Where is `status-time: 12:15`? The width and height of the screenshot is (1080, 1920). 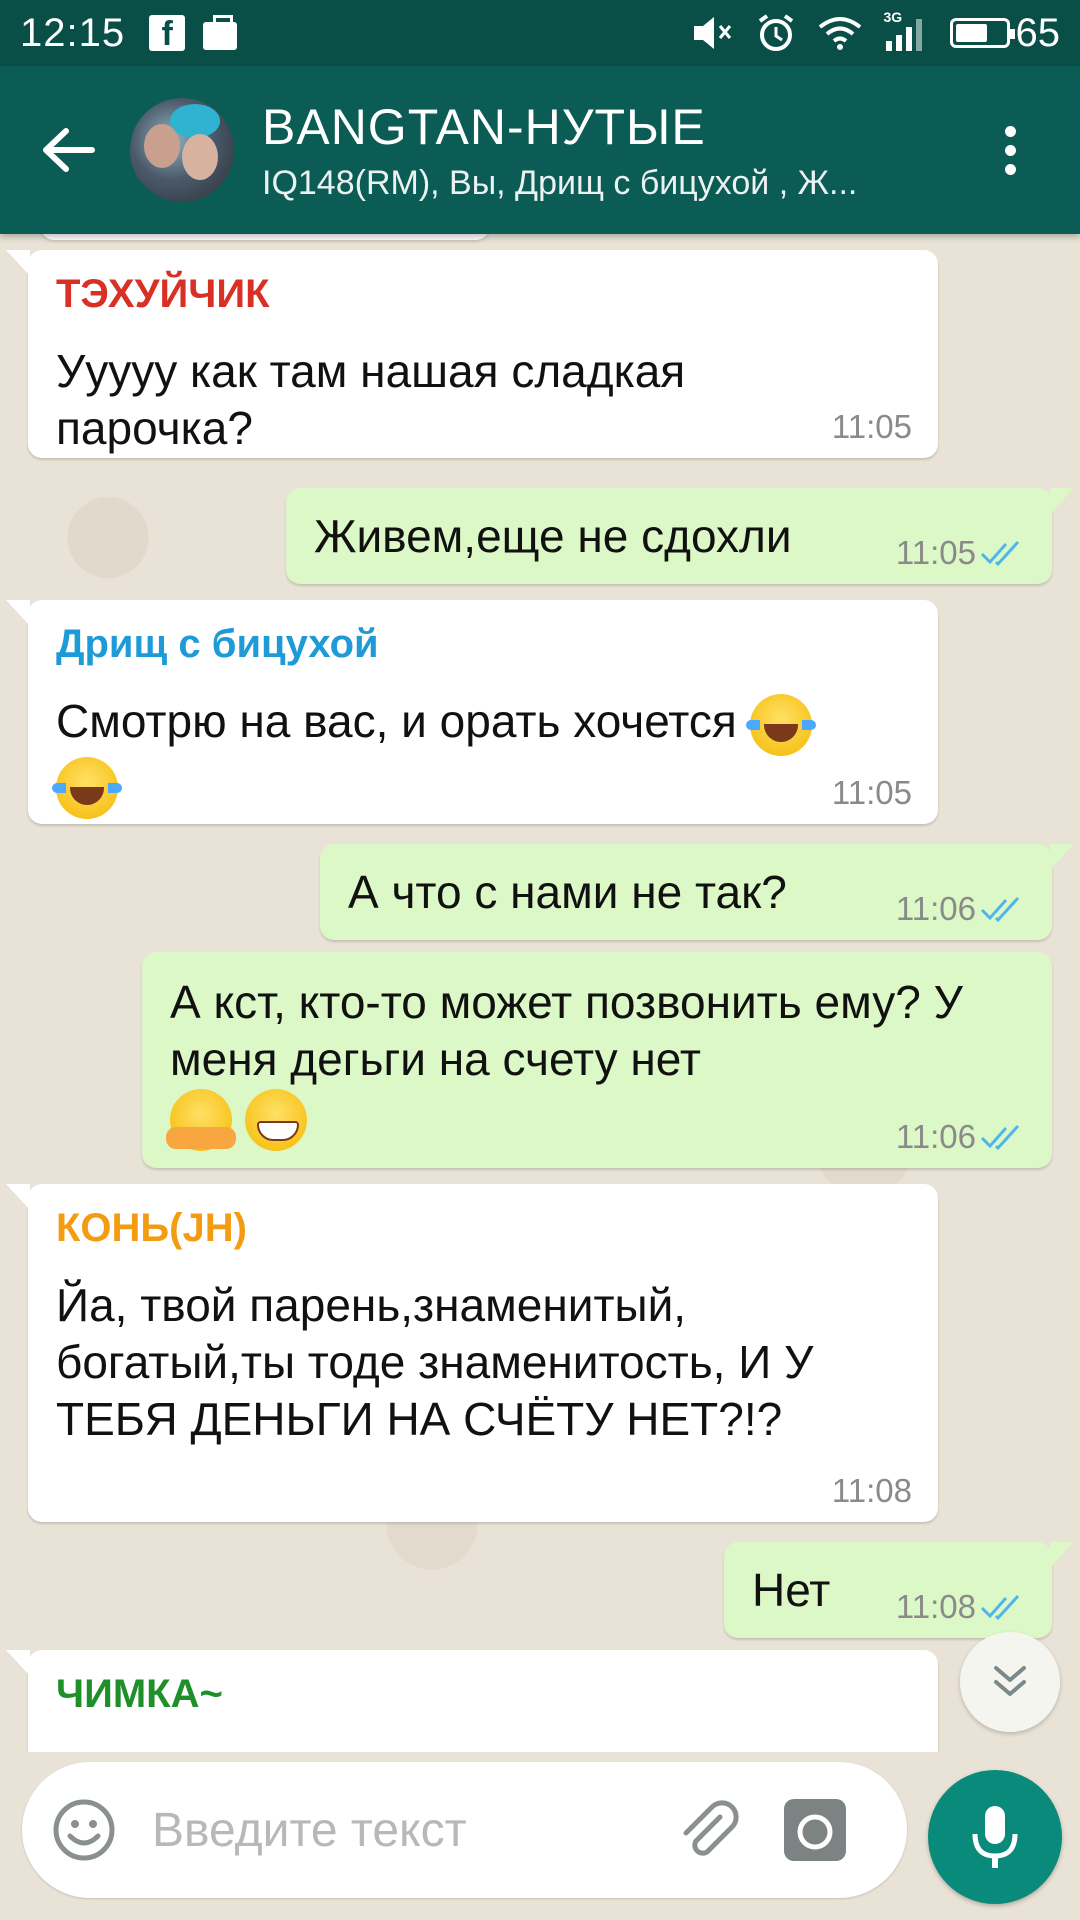
status-time: 12:15 is located at coordinates (73, 32).